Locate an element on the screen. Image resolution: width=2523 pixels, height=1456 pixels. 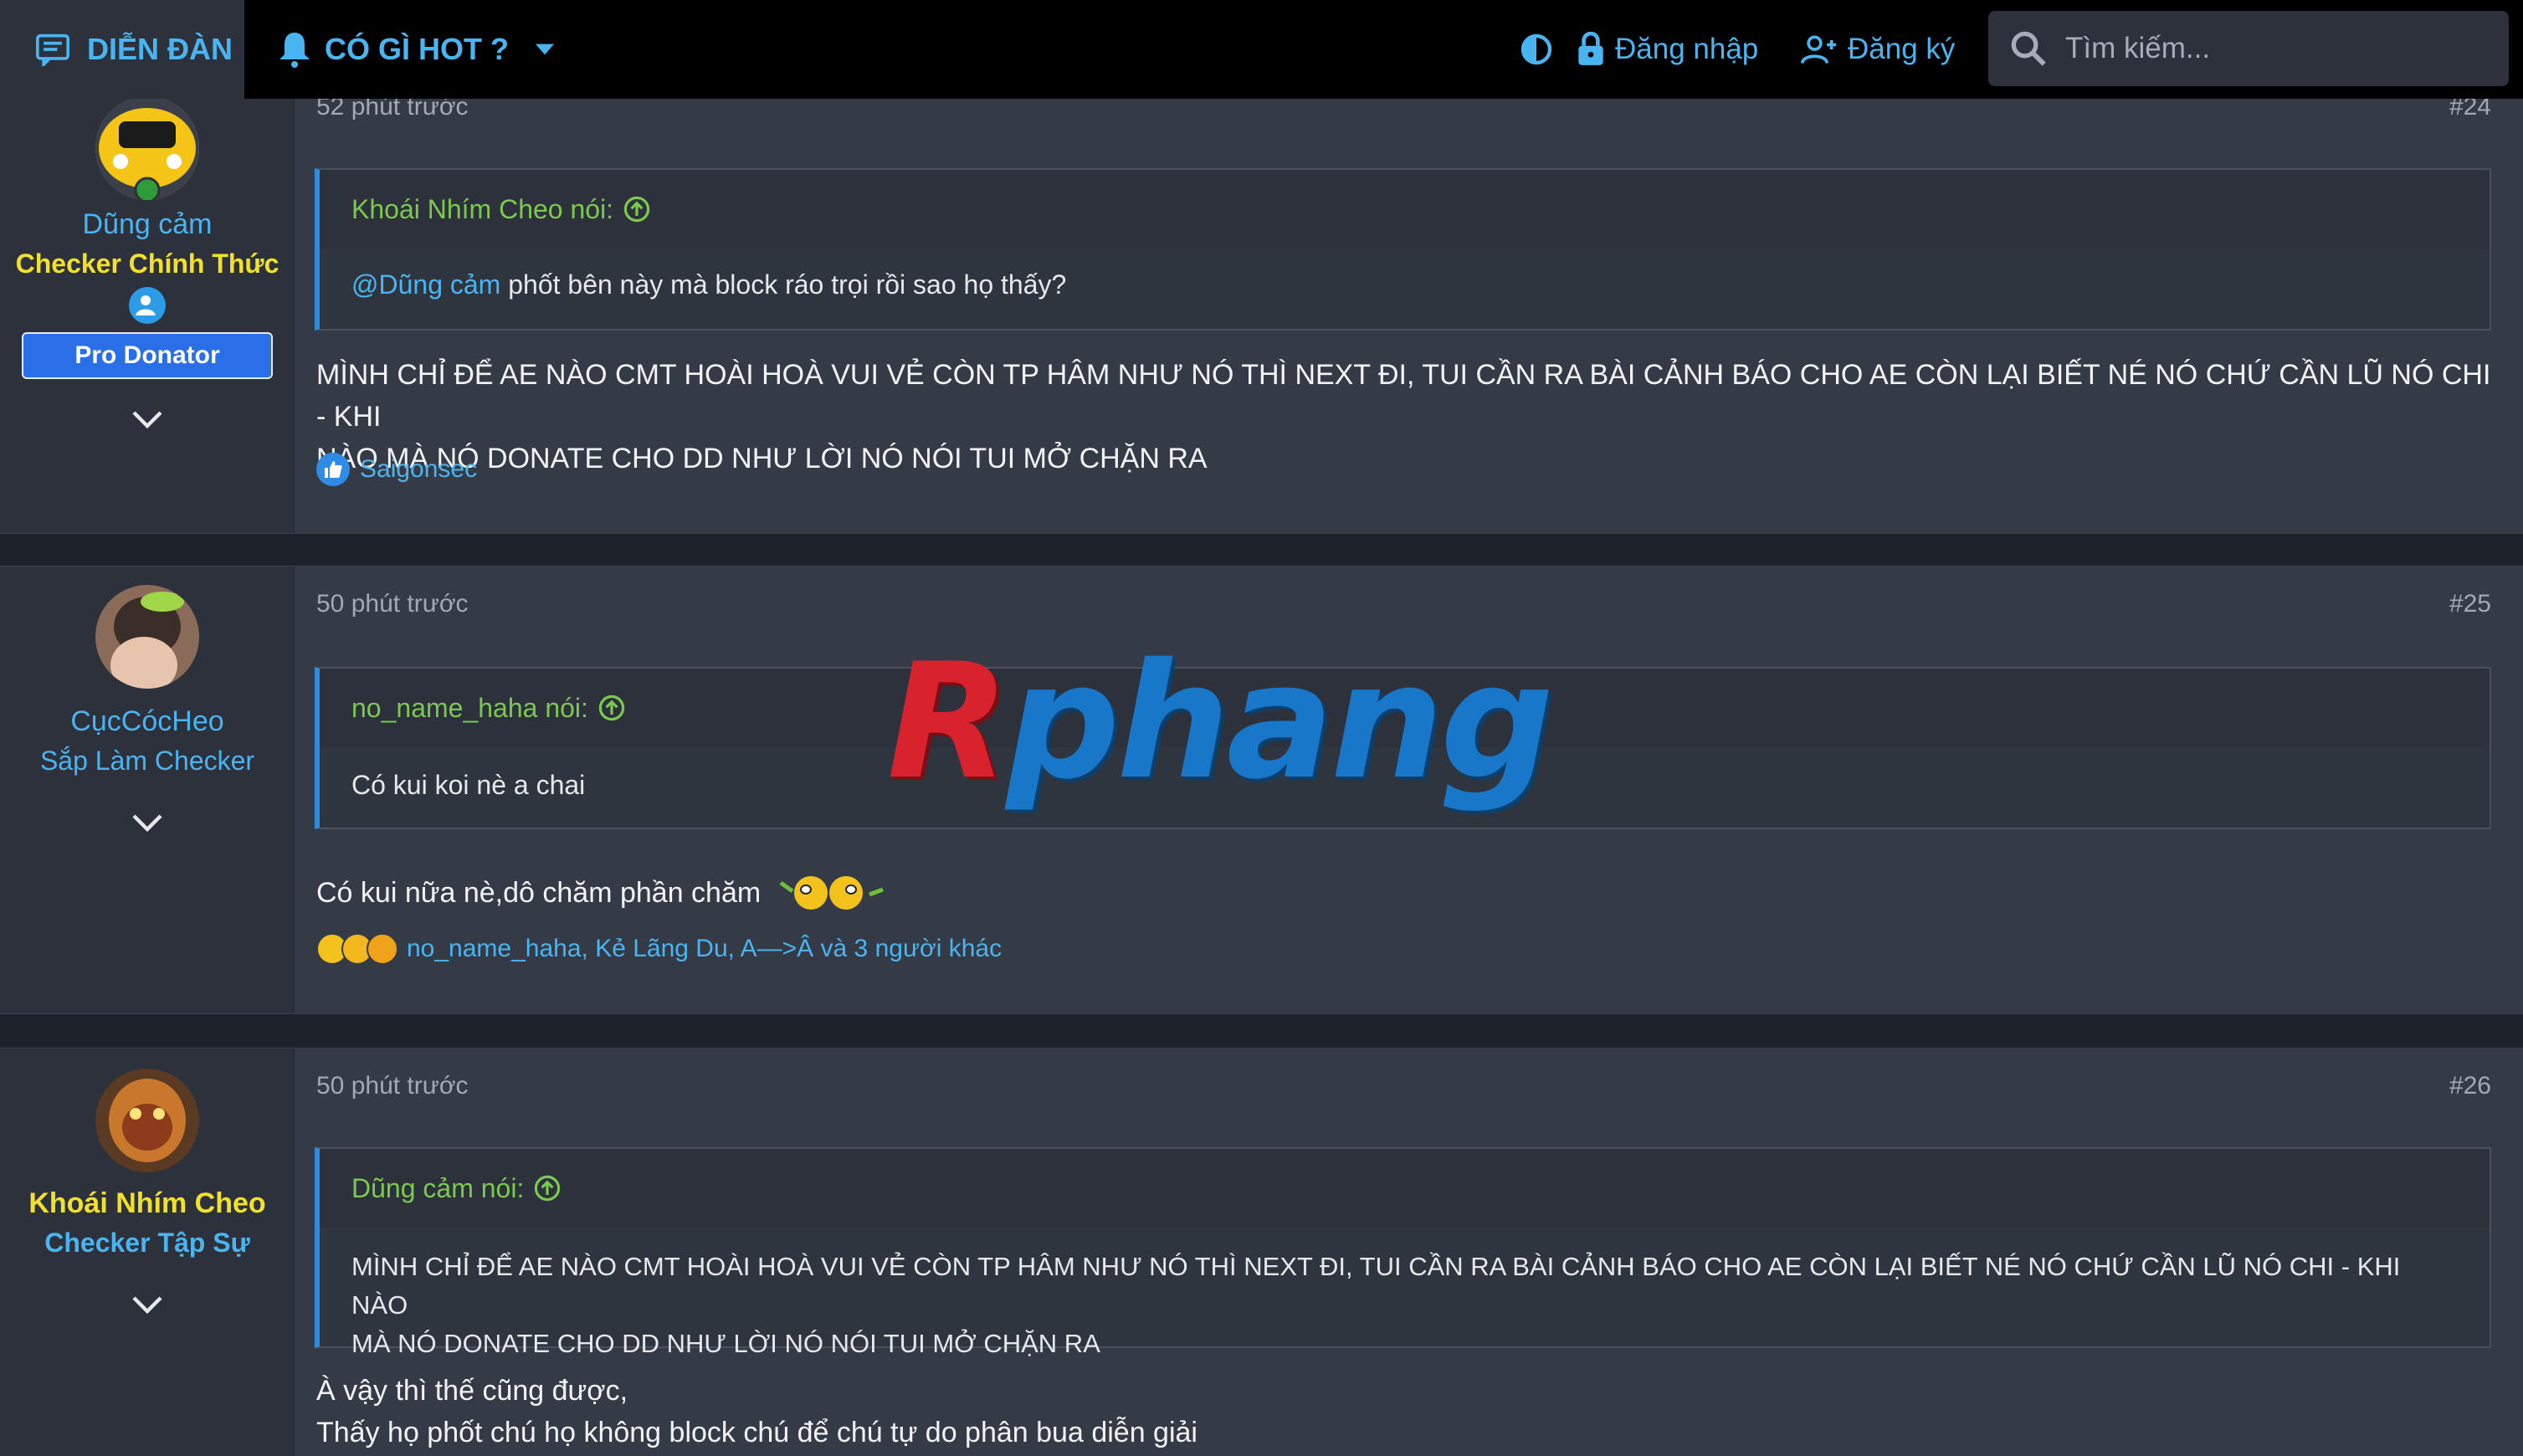
add-user-icon is located at coordinates (1819, 49).